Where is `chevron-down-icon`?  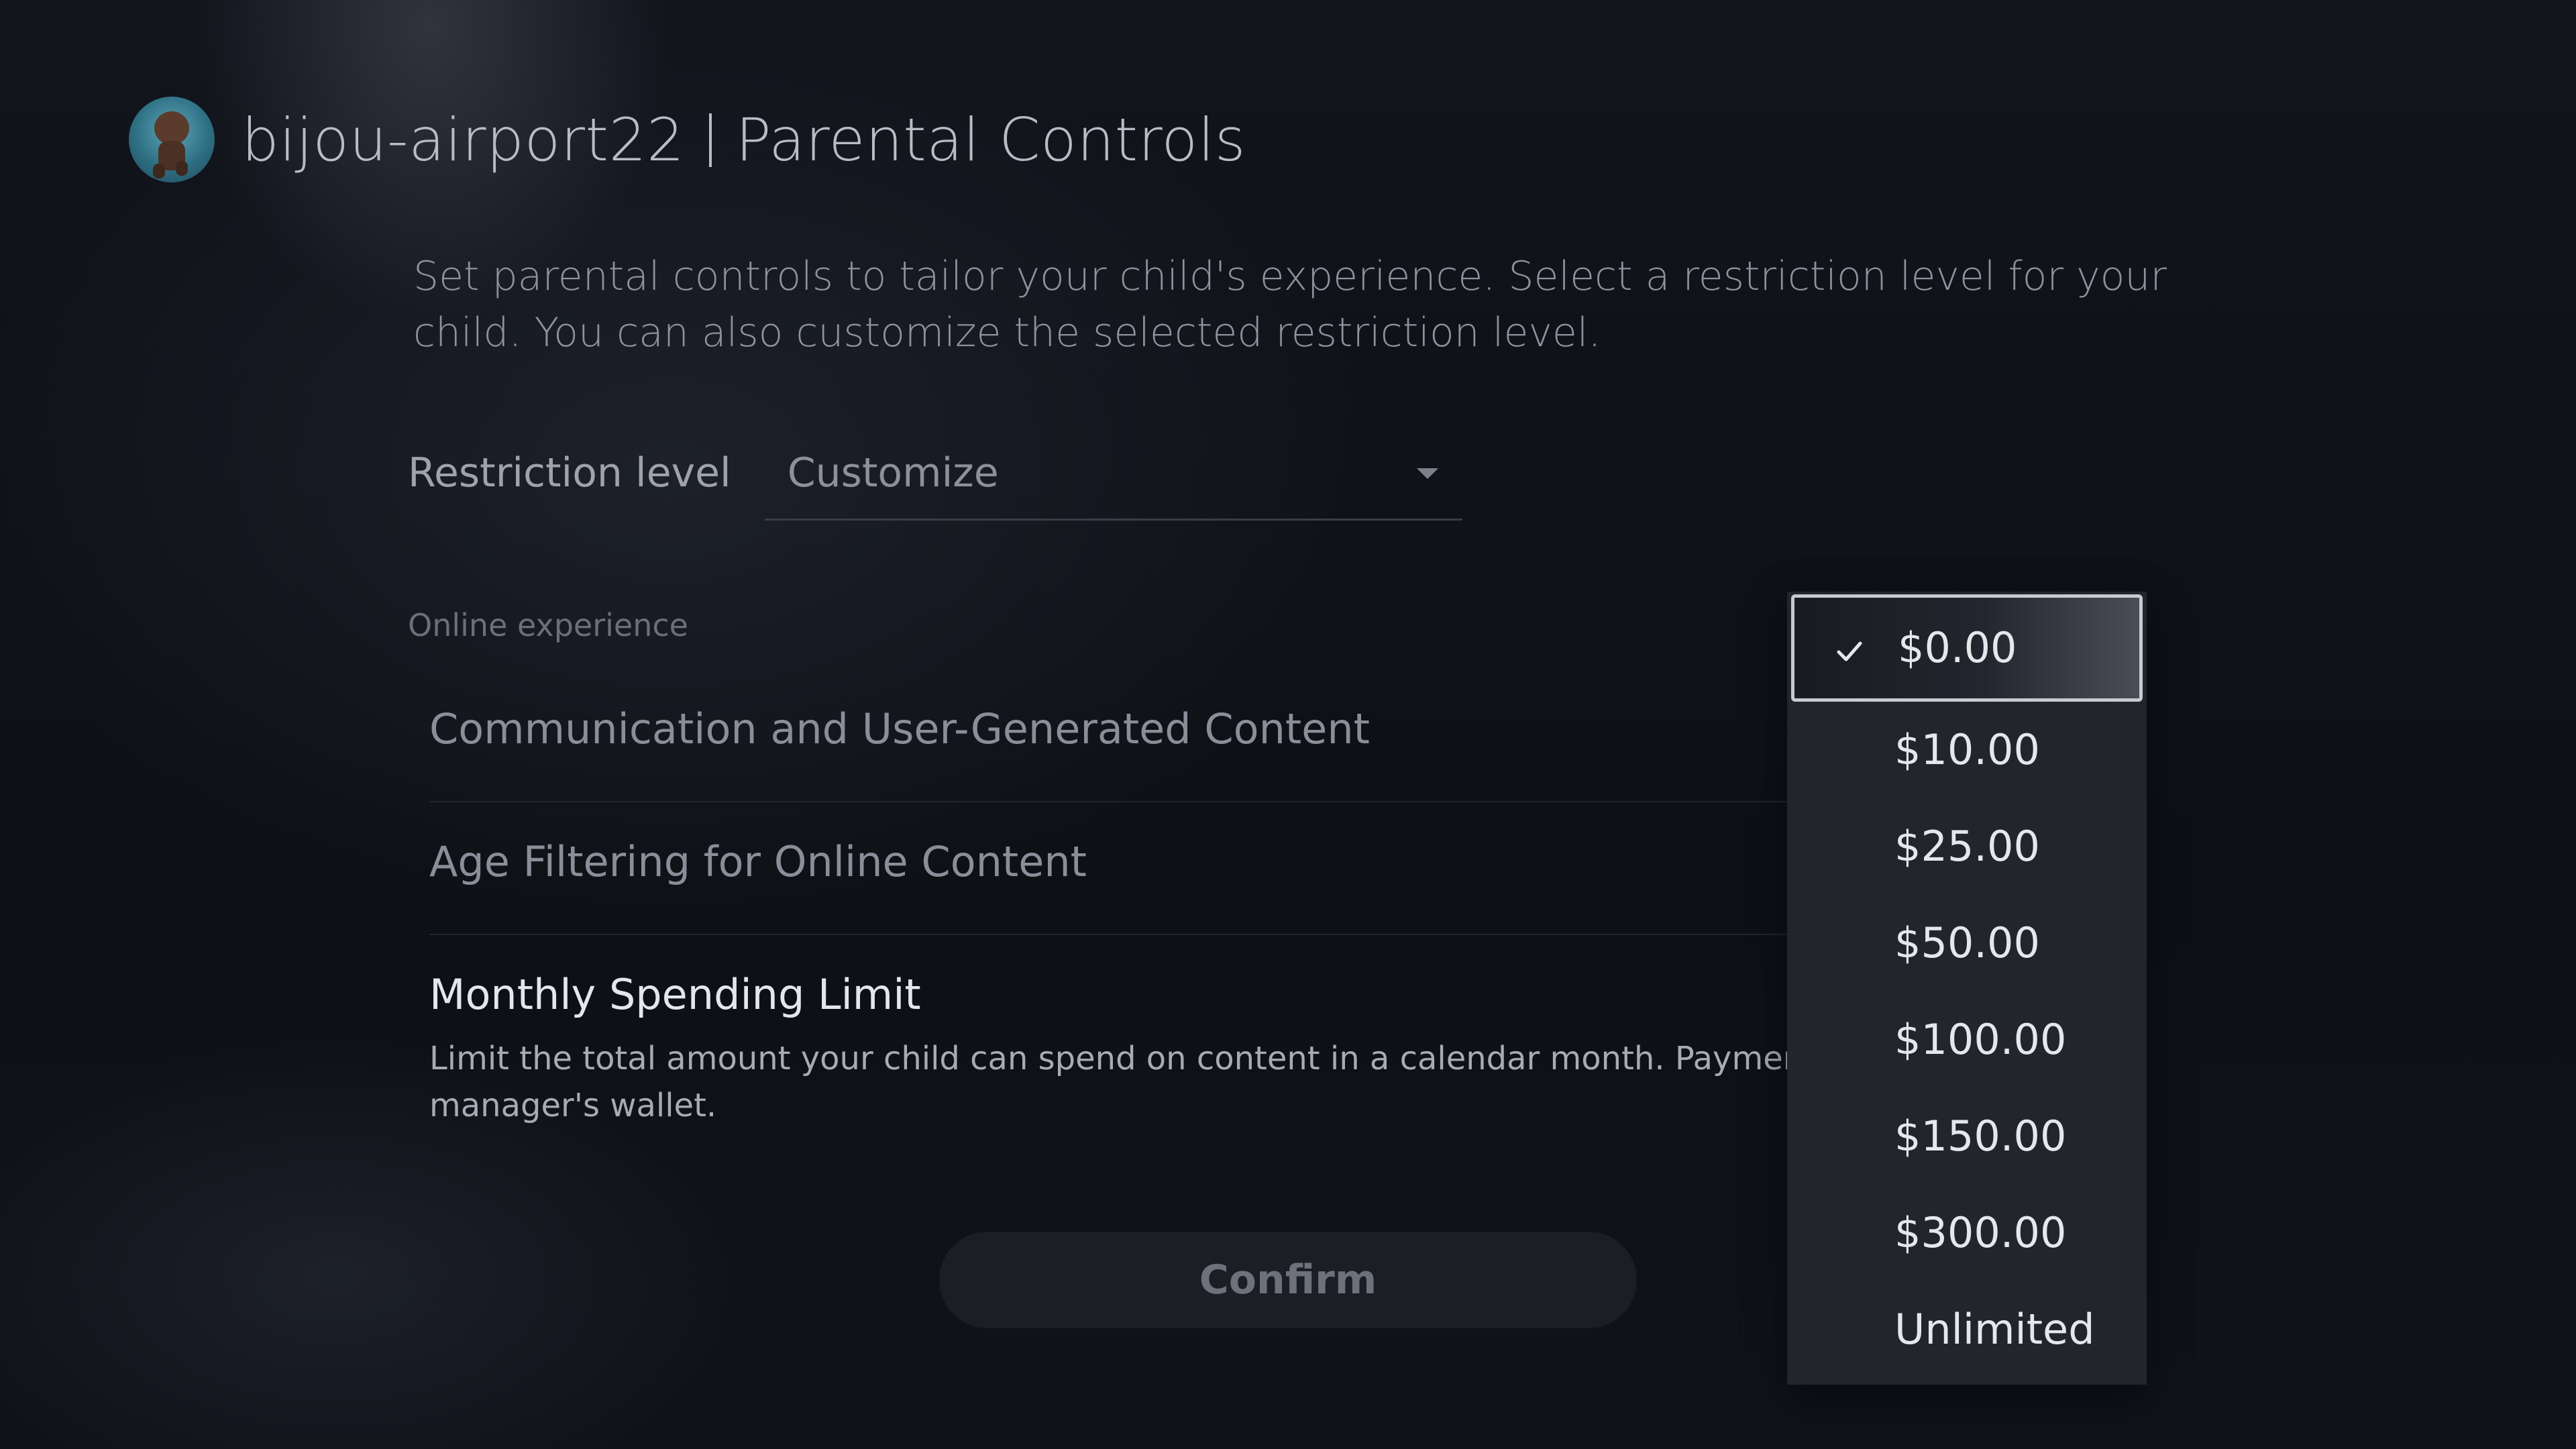 chevron-down-icon is located at coordinates (1427, 473).